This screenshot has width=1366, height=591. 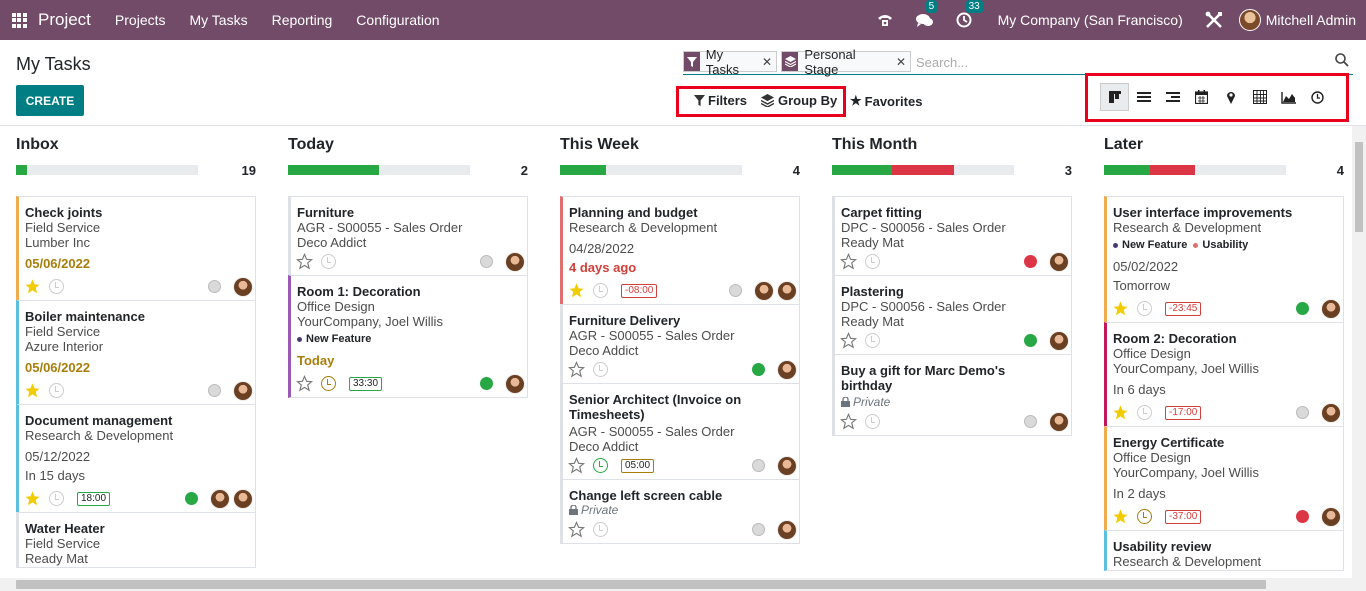 What do you see at coordinates (1090, 20) in the screenshot?
I see `company-switcher: My Company (San Francisco)` at bounding box center [1090, 20].